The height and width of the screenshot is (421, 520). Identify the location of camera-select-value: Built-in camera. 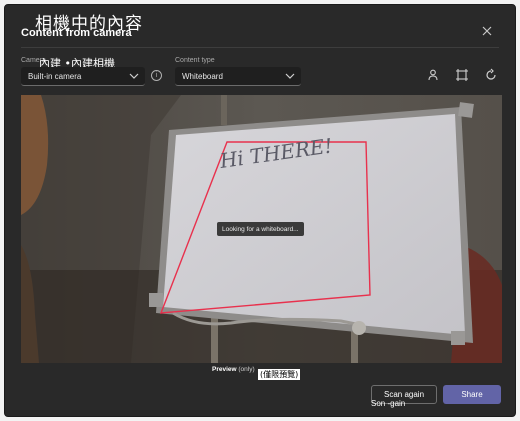
(55, 76).